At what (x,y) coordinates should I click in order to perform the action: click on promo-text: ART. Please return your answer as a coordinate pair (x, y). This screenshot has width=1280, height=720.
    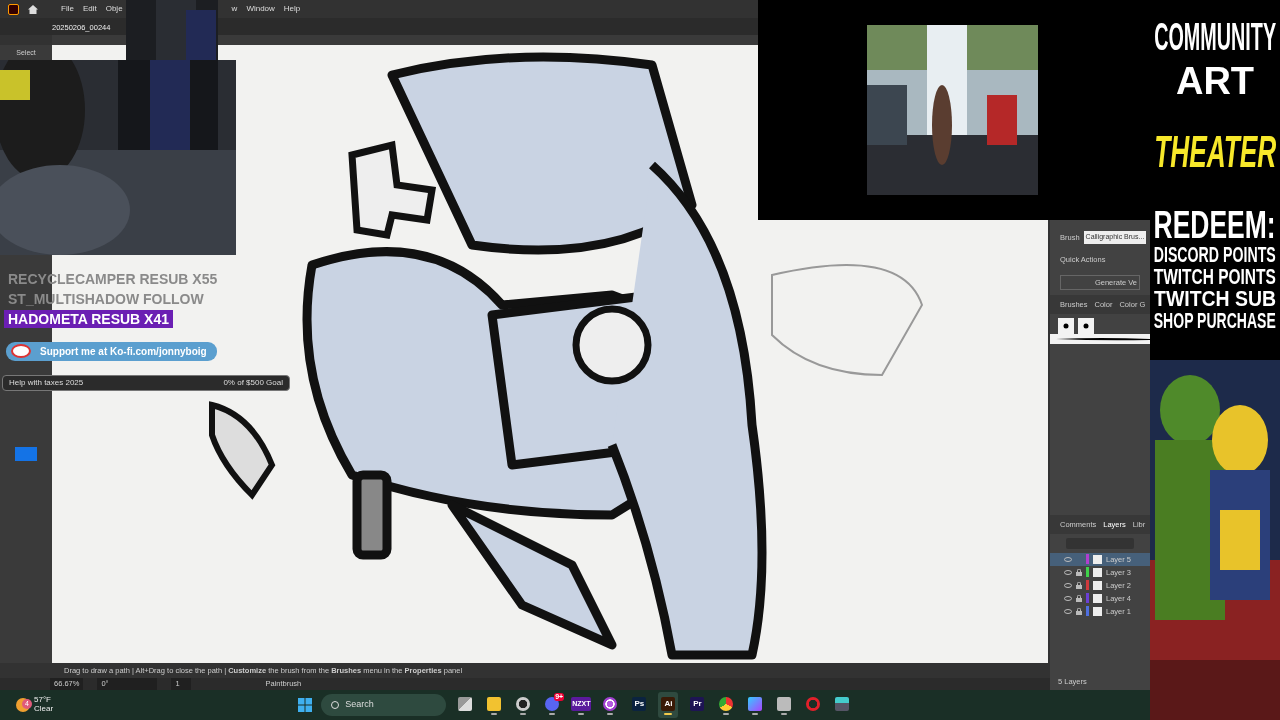
    Looking at the image, I should click on (1215, 81).